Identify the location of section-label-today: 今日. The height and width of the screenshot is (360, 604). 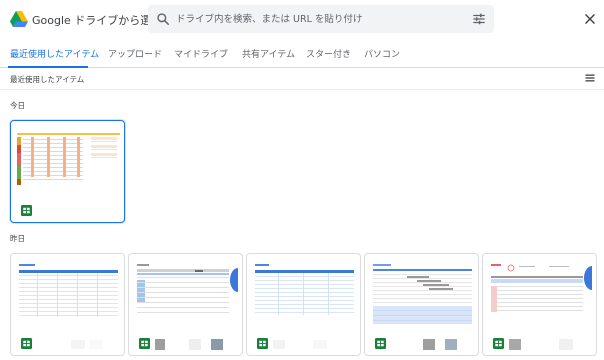
(17, 105).